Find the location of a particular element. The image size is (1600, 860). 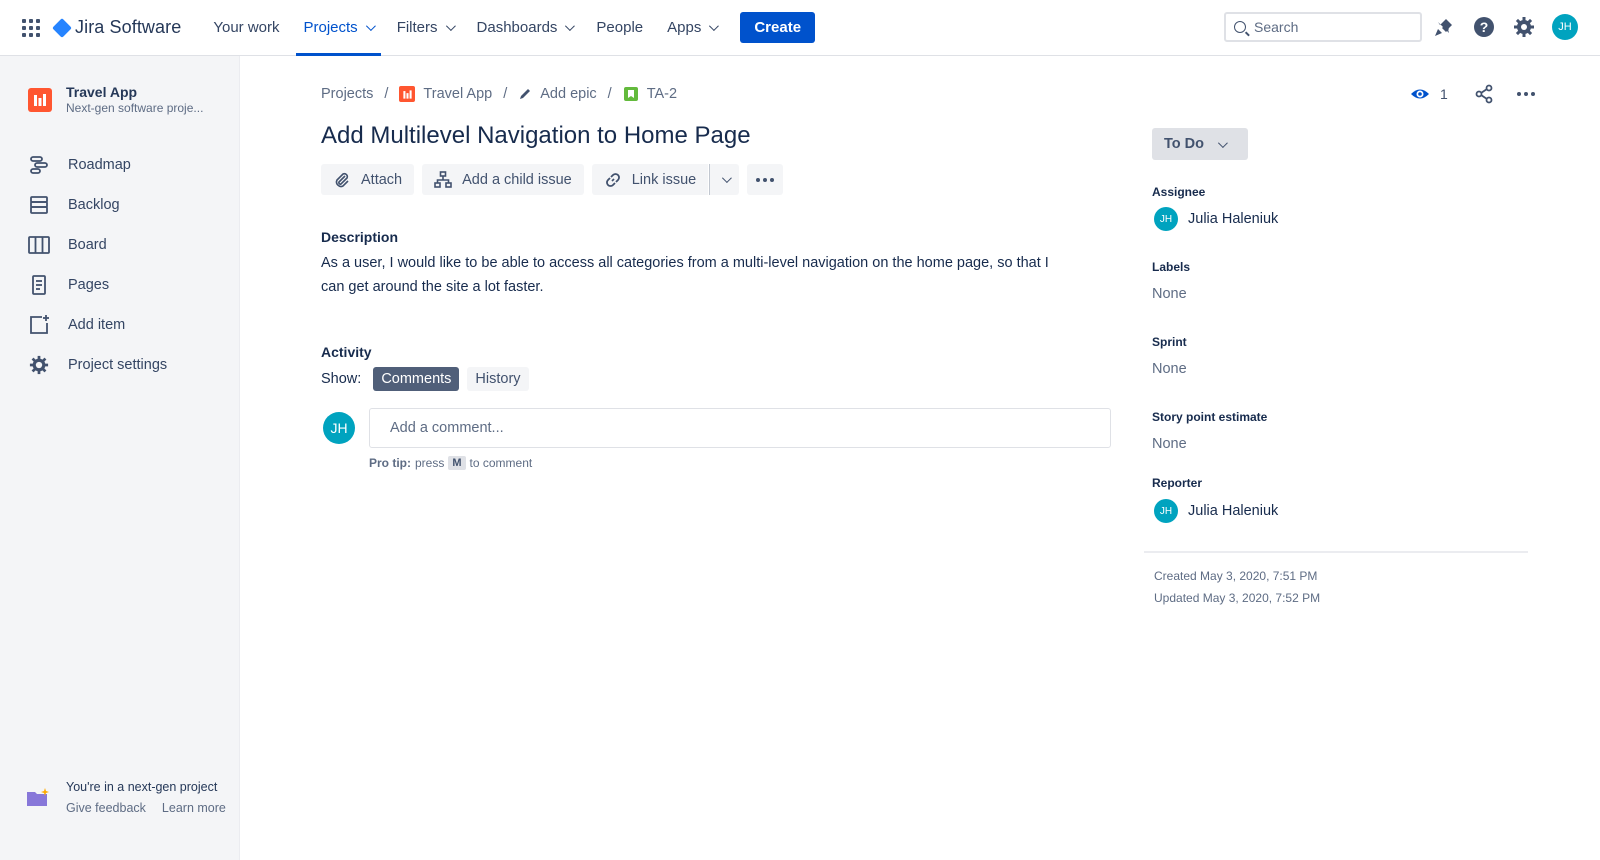

paperclip-icon is located at coordinates (342, 179).